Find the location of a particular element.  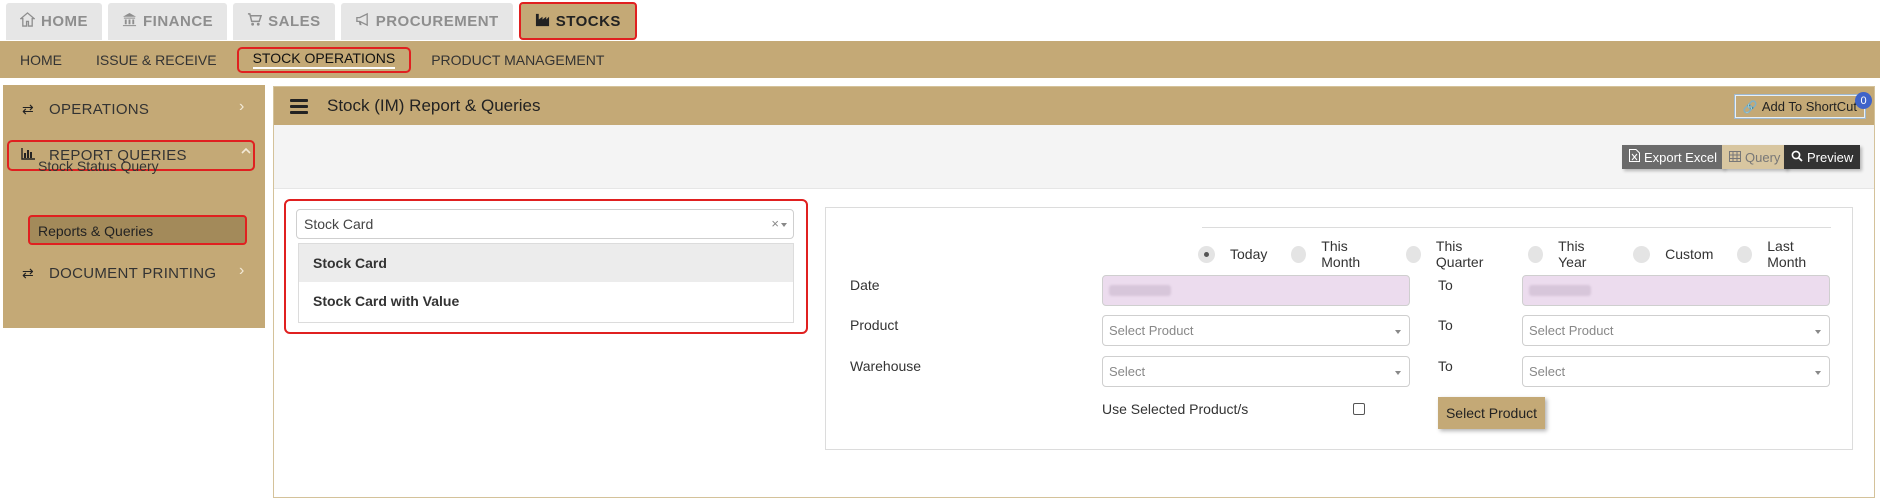

subnav-stock-operations-label: STOCK OPERATIONS is located at coordinates (324, 59).